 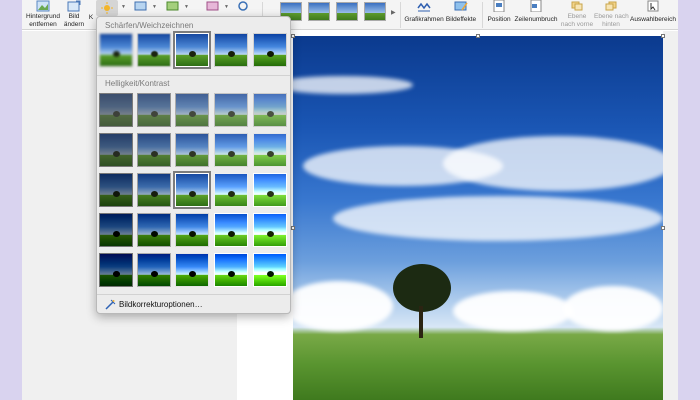 What do you see at coordinates (140, 6) in the screenshot?
I see `color-icon` at bounding box center [140, 6].